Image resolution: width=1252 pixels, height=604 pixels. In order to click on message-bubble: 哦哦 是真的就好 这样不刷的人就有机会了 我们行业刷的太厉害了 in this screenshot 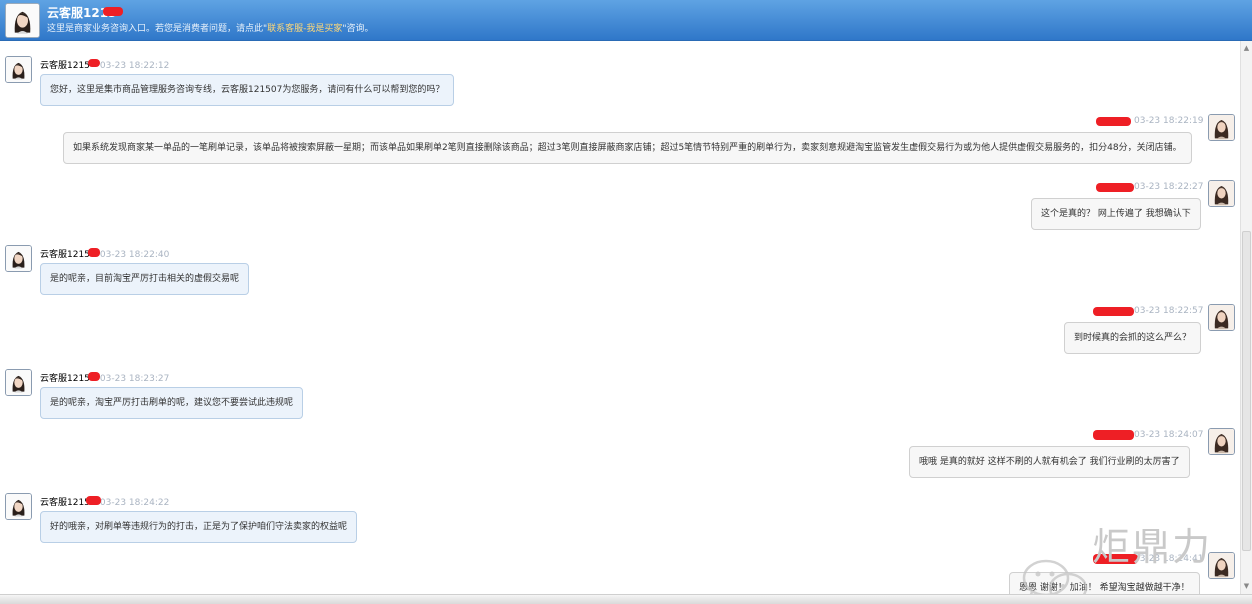, I will do `click(1049, 462)`.